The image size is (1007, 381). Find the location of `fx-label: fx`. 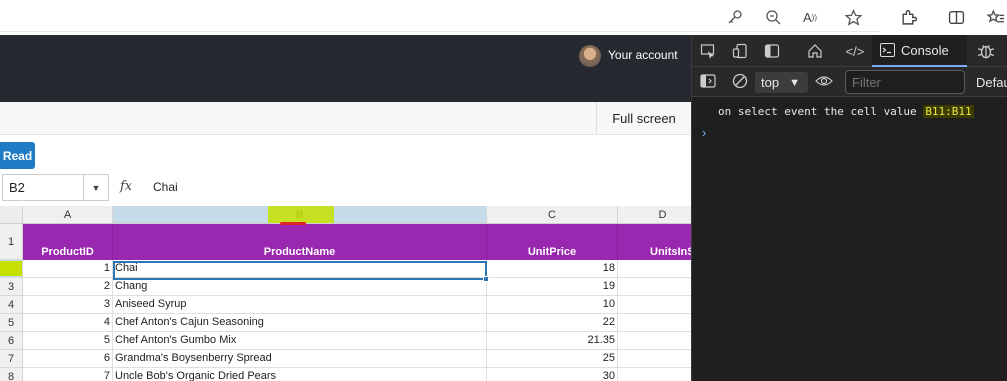

fx-label: fx is located at coordinates (126, 186).